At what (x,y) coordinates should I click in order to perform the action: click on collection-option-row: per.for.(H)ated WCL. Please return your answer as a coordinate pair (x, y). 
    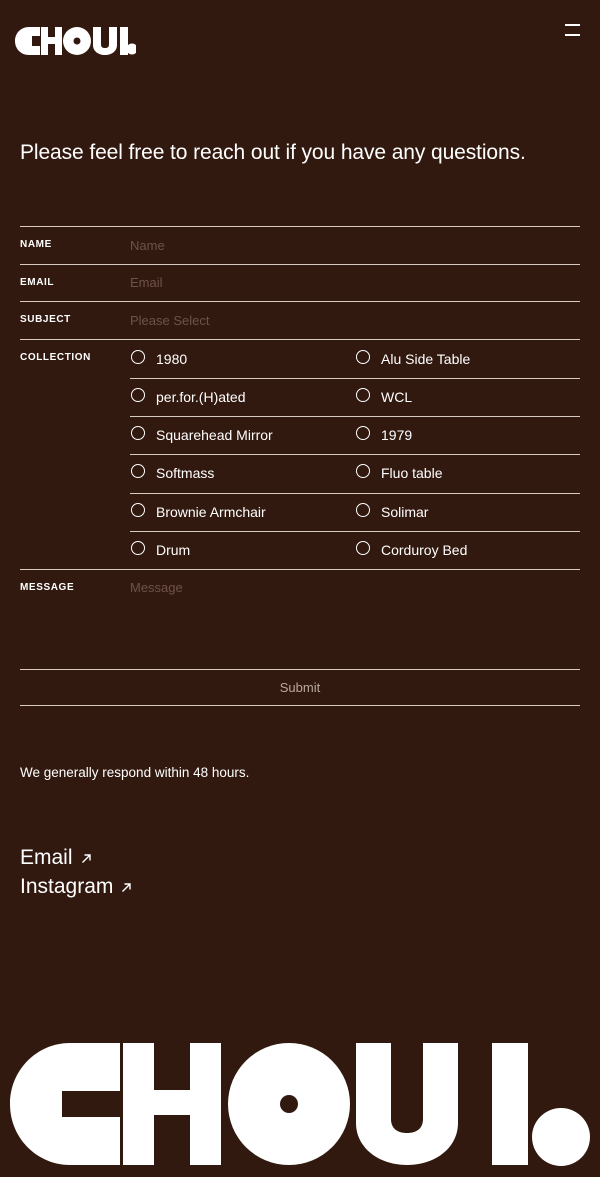
    Looking at the image, I should click on (355, 398).